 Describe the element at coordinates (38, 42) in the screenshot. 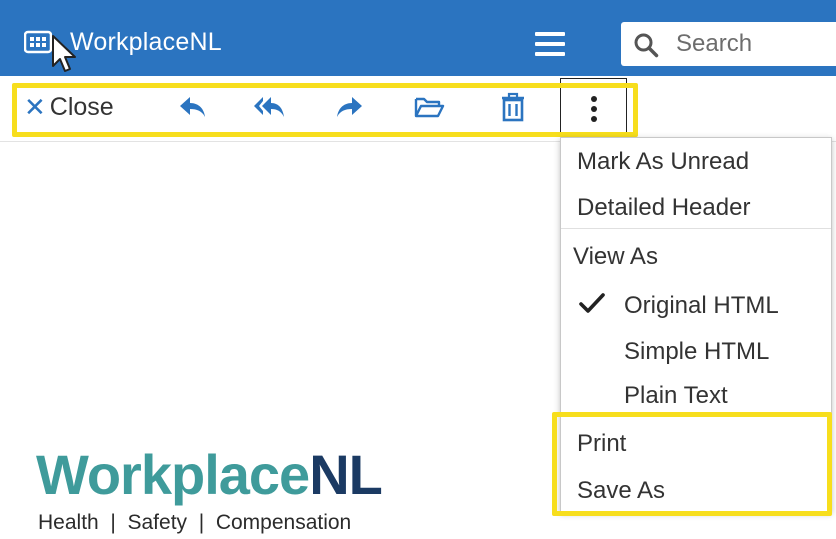

I see `mail-grid-icon` at that location.